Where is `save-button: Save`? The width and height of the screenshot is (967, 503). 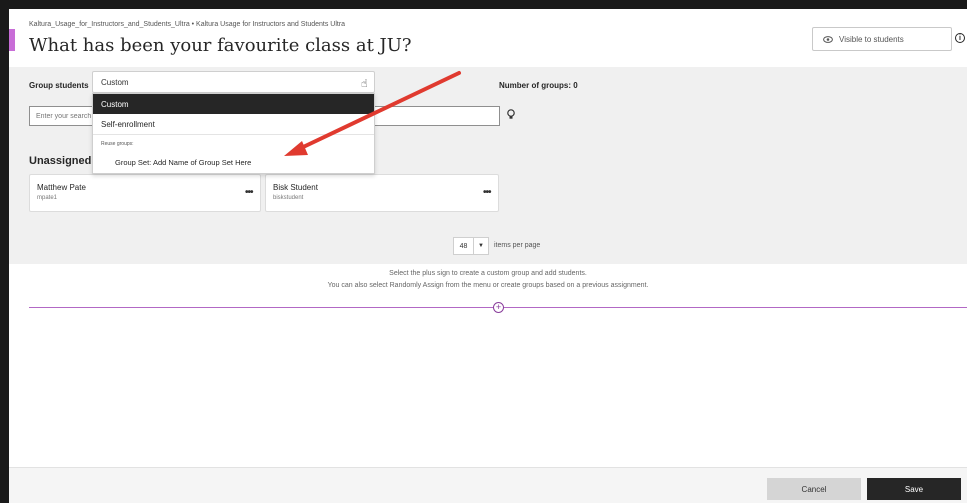
save-button: Save is located at coordinates (914, 489).